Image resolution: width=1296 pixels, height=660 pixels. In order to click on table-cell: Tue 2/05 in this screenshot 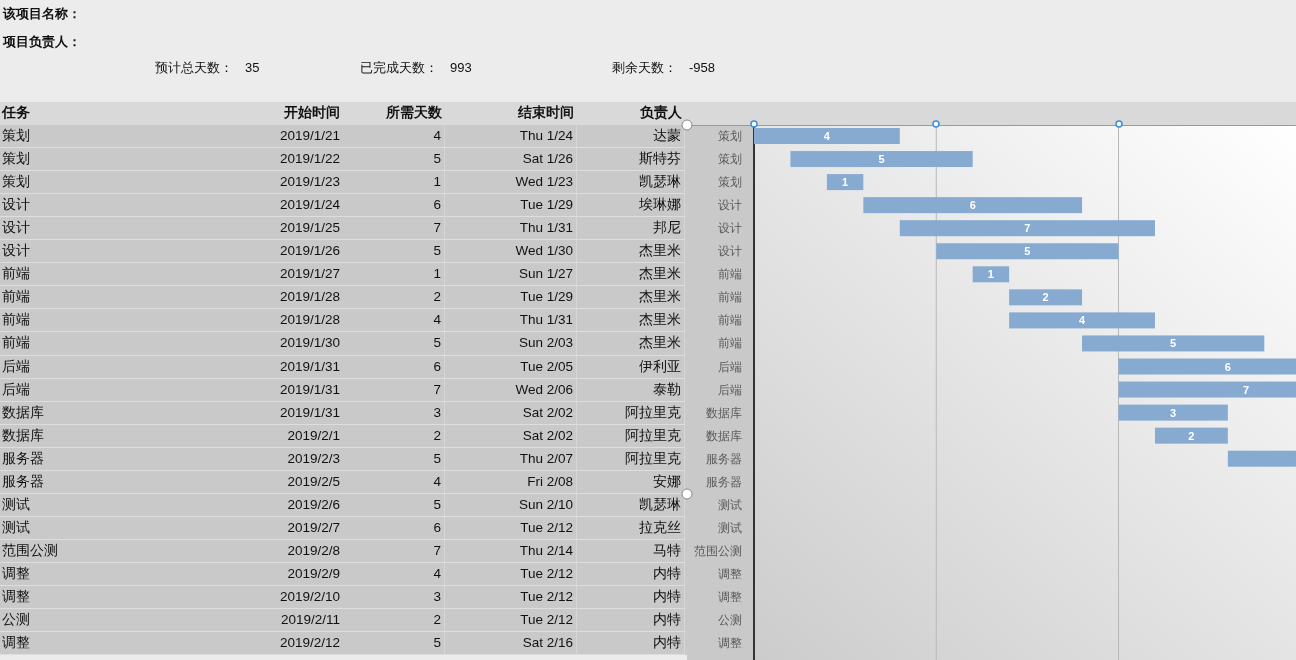, I will do `click(511, 367)`.